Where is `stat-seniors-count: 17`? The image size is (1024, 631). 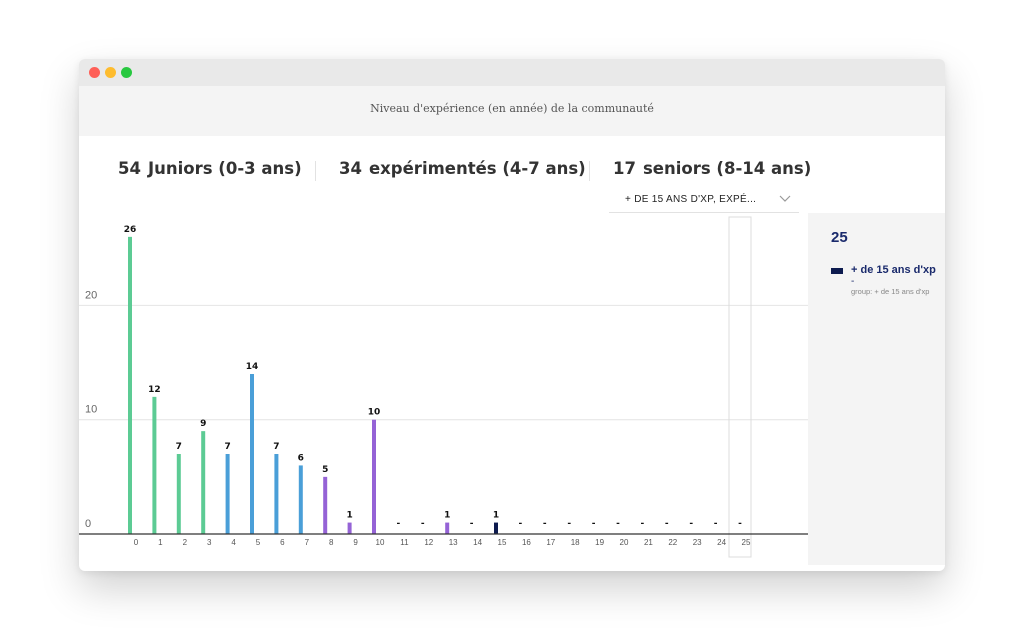 stat-seniors-count: 17 is located at coordinates (624, 168).